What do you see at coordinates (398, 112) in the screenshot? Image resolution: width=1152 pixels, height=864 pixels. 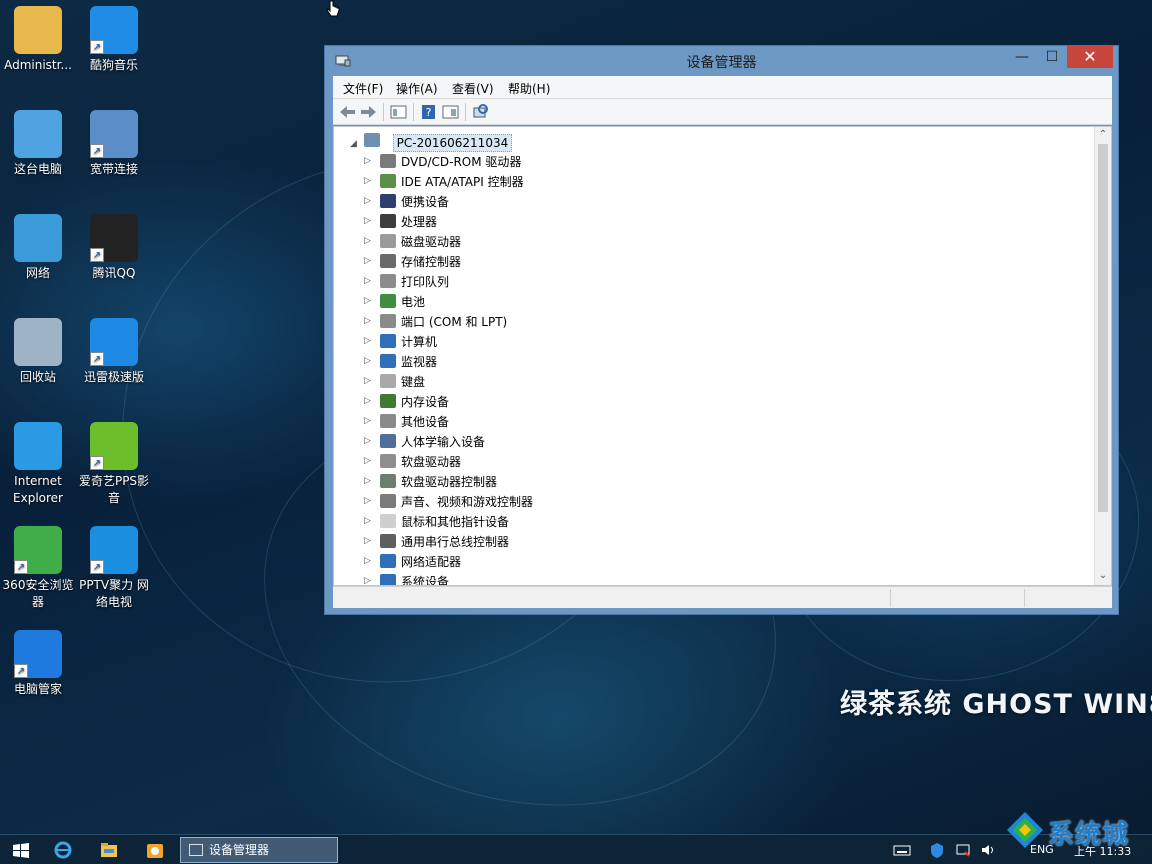 I see `properties-icon` at bounding box center [398, 112].